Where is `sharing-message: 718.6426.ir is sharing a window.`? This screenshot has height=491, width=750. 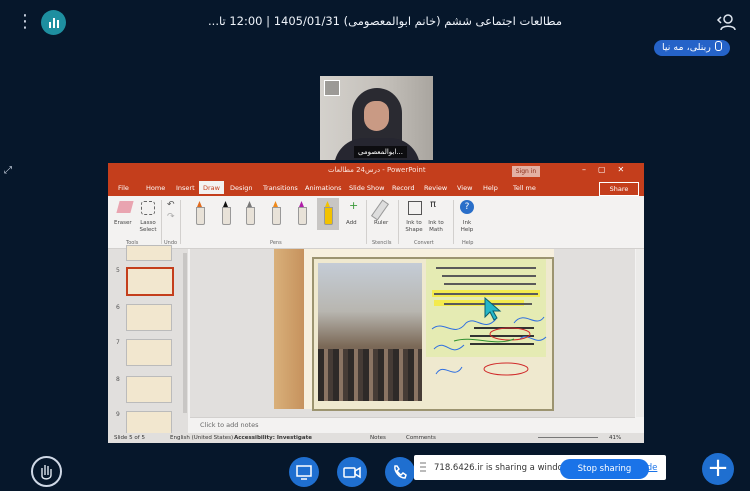
sharing-message: 718.6426.ir is sharing a window. is located at coordinates (503, 468).